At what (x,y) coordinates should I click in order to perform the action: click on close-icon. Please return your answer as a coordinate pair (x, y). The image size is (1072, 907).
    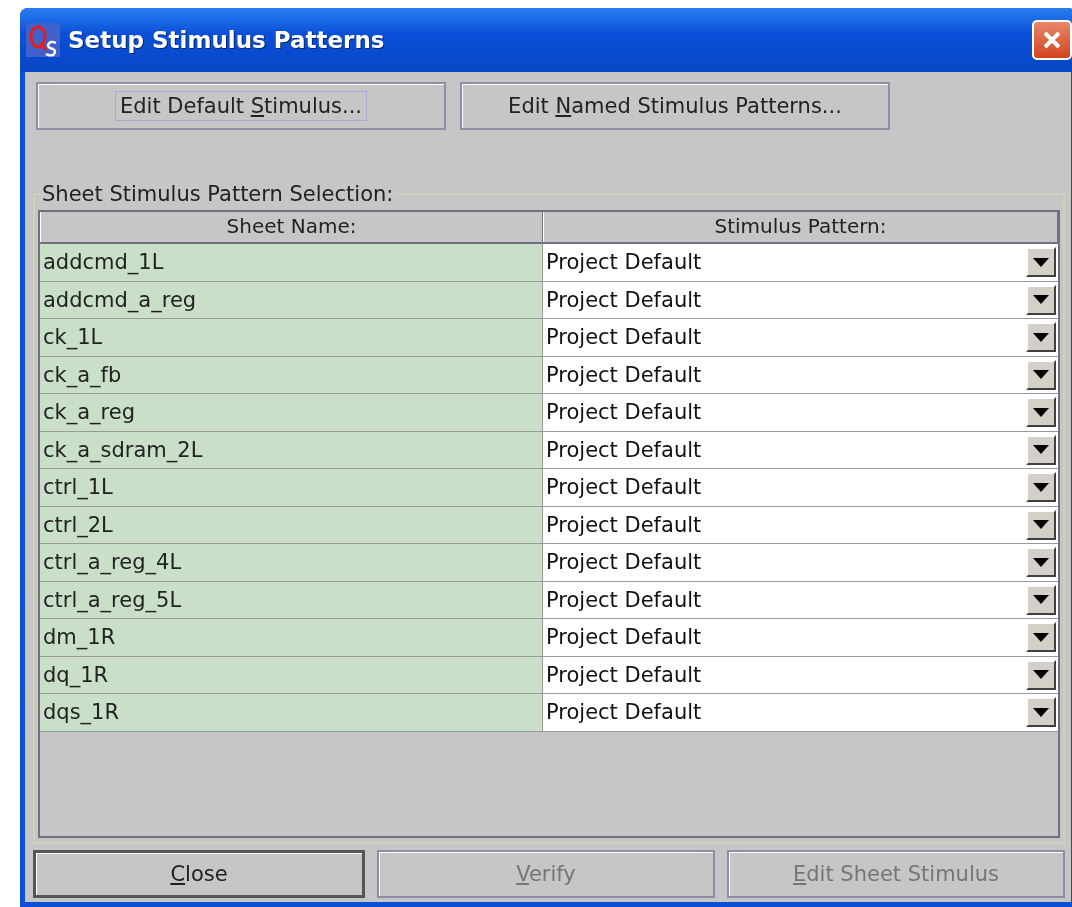
    Looking at the image, I should click on (1052, 40).